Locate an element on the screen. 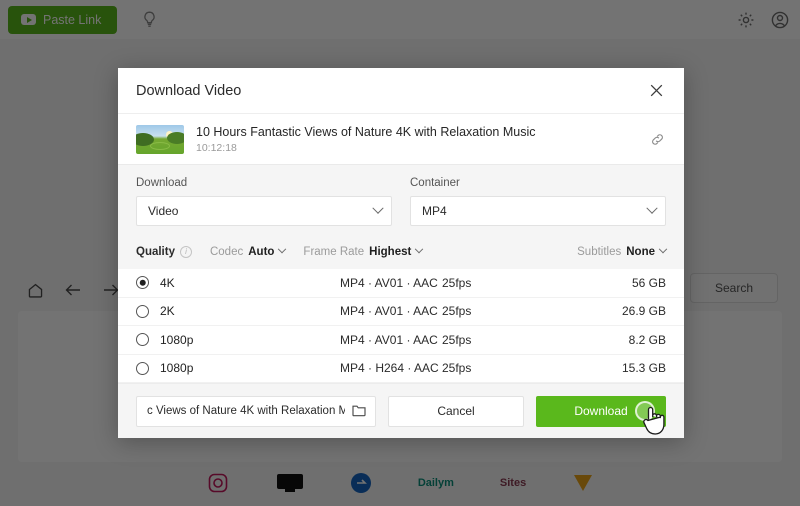  download-button: Download is located at coordinates (601, 411).